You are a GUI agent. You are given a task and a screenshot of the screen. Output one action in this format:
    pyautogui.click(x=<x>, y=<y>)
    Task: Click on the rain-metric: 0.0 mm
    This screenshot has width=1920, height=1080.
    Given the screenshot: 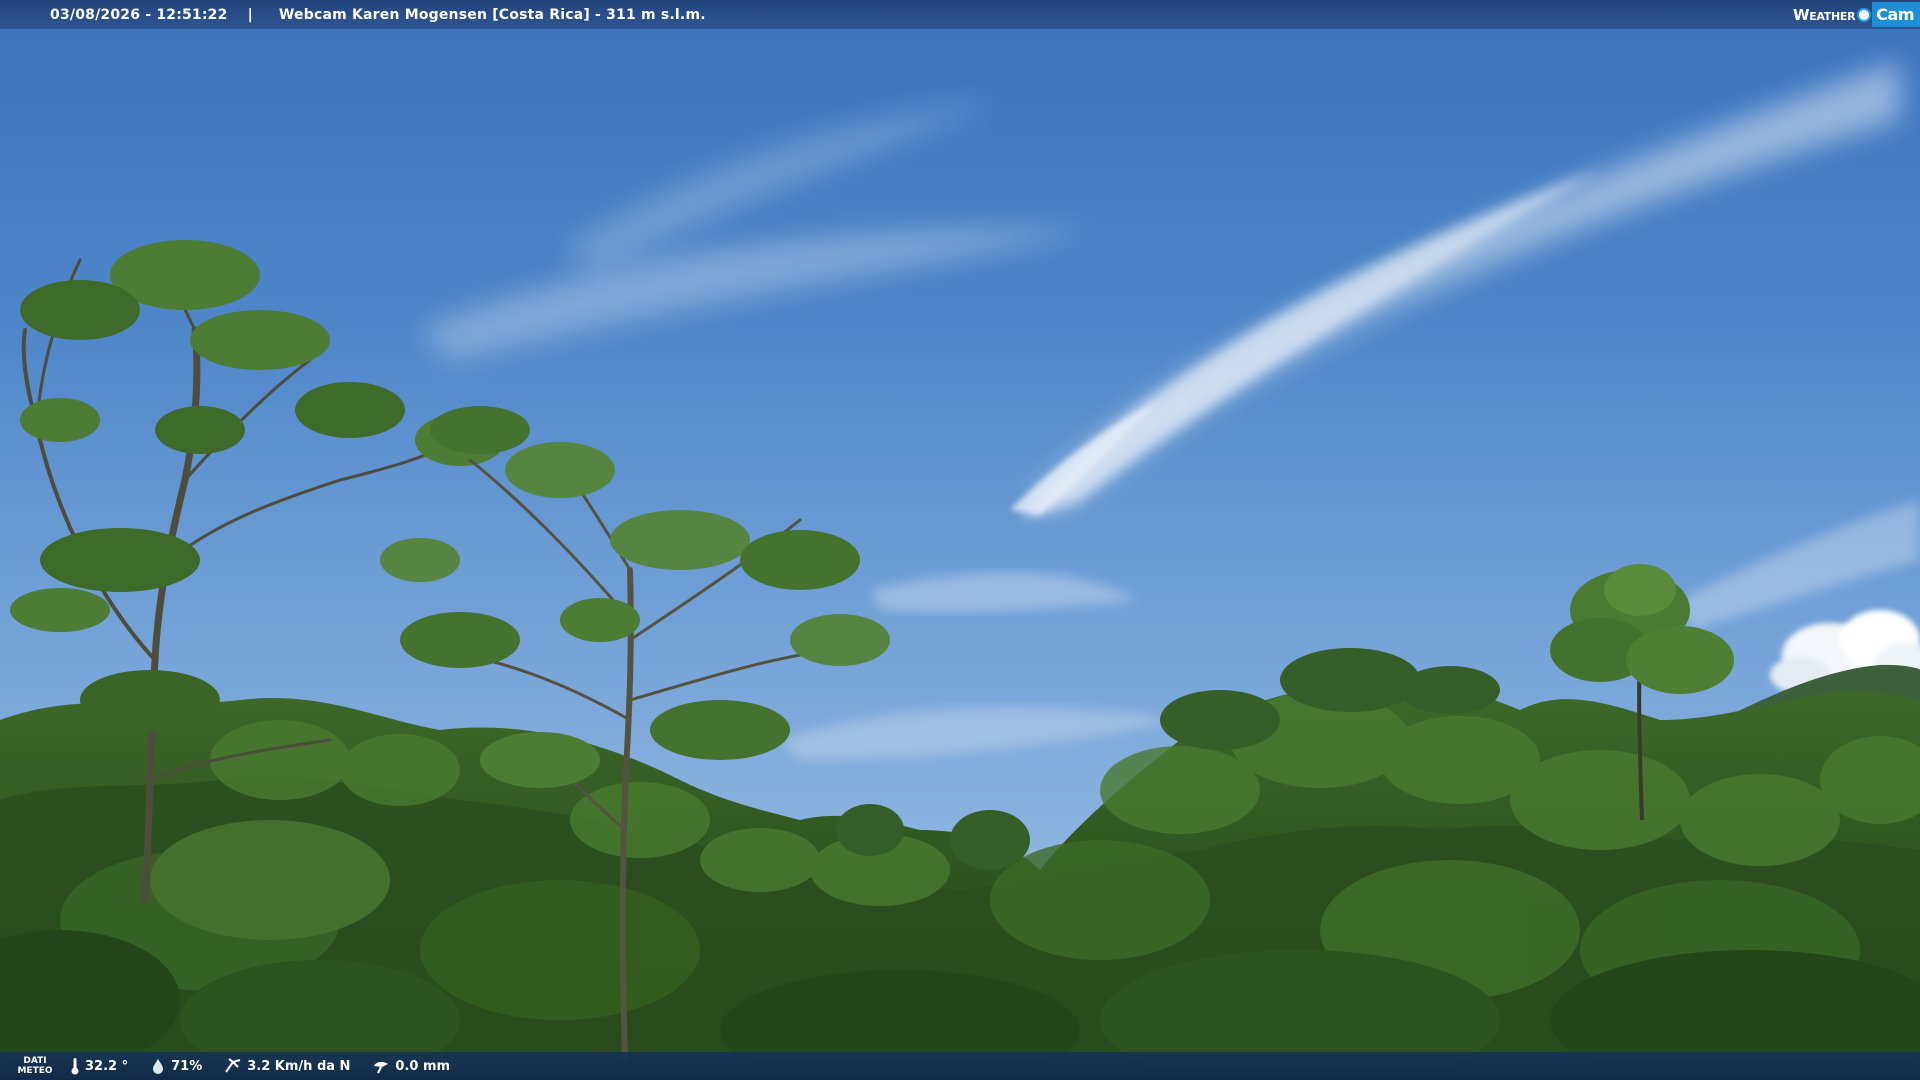 What is the action you would take?
    pyautogui.click(x=411, y=1066)
    